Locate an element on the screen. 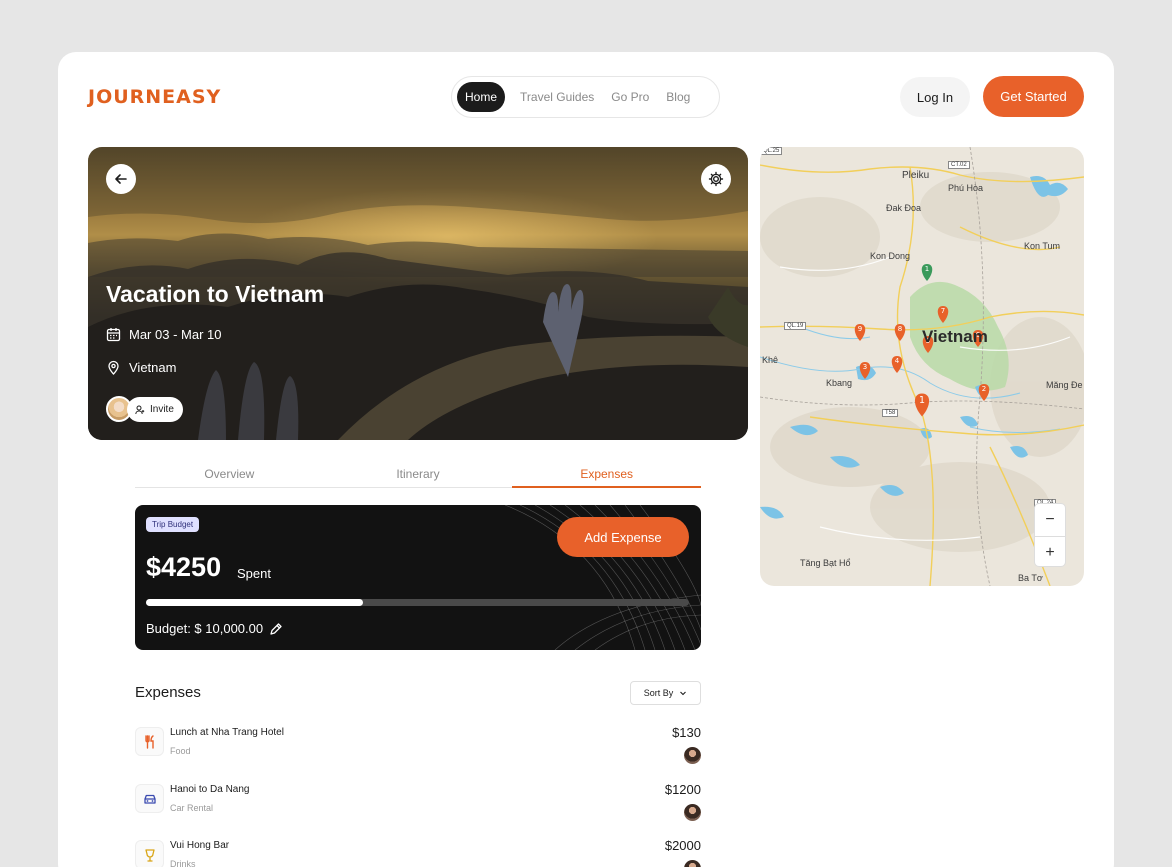 This screenshot has width=1172, height=867. trip-budget-badge: Trip Budget is located at coordinates (173, 524).